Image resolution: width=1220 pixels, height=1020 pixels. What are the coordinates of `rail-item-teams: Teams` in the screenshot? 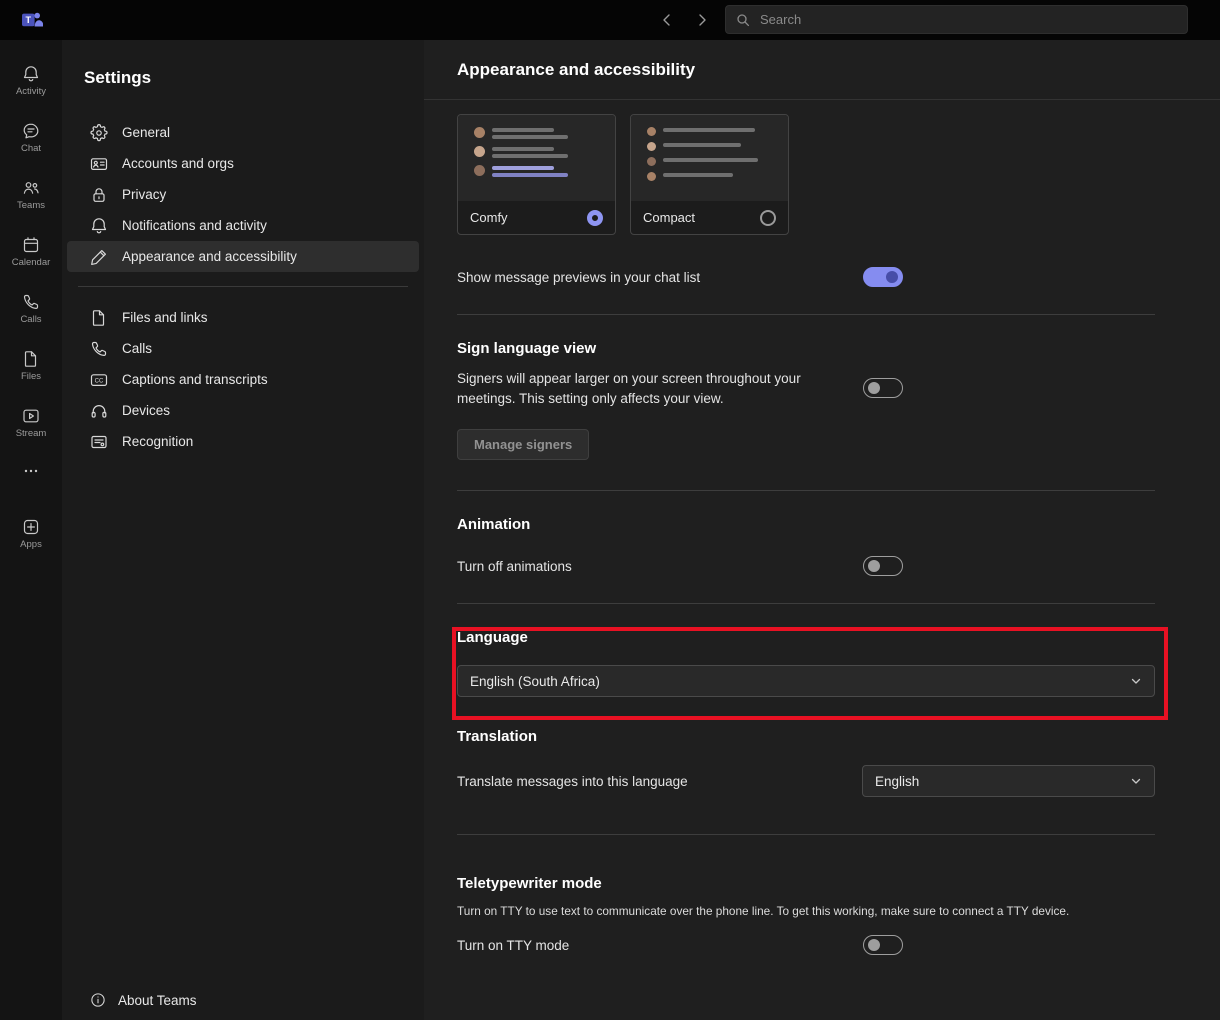 It's located at (31, 194).